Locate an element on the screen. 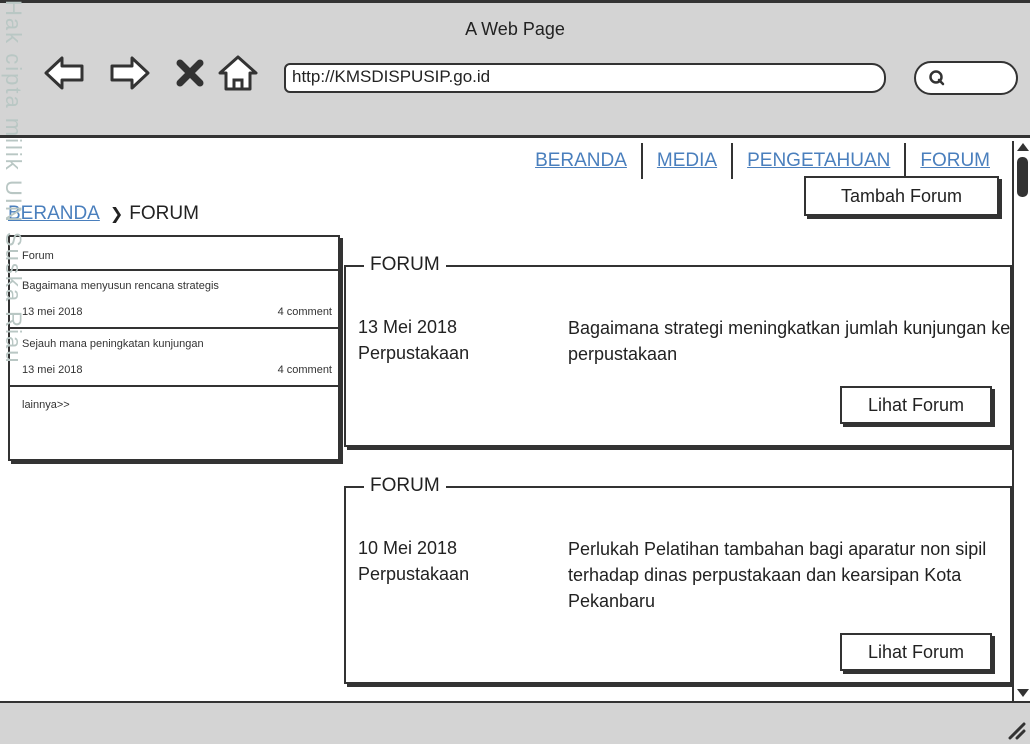  search-icon is located at coordinates (937, 78).